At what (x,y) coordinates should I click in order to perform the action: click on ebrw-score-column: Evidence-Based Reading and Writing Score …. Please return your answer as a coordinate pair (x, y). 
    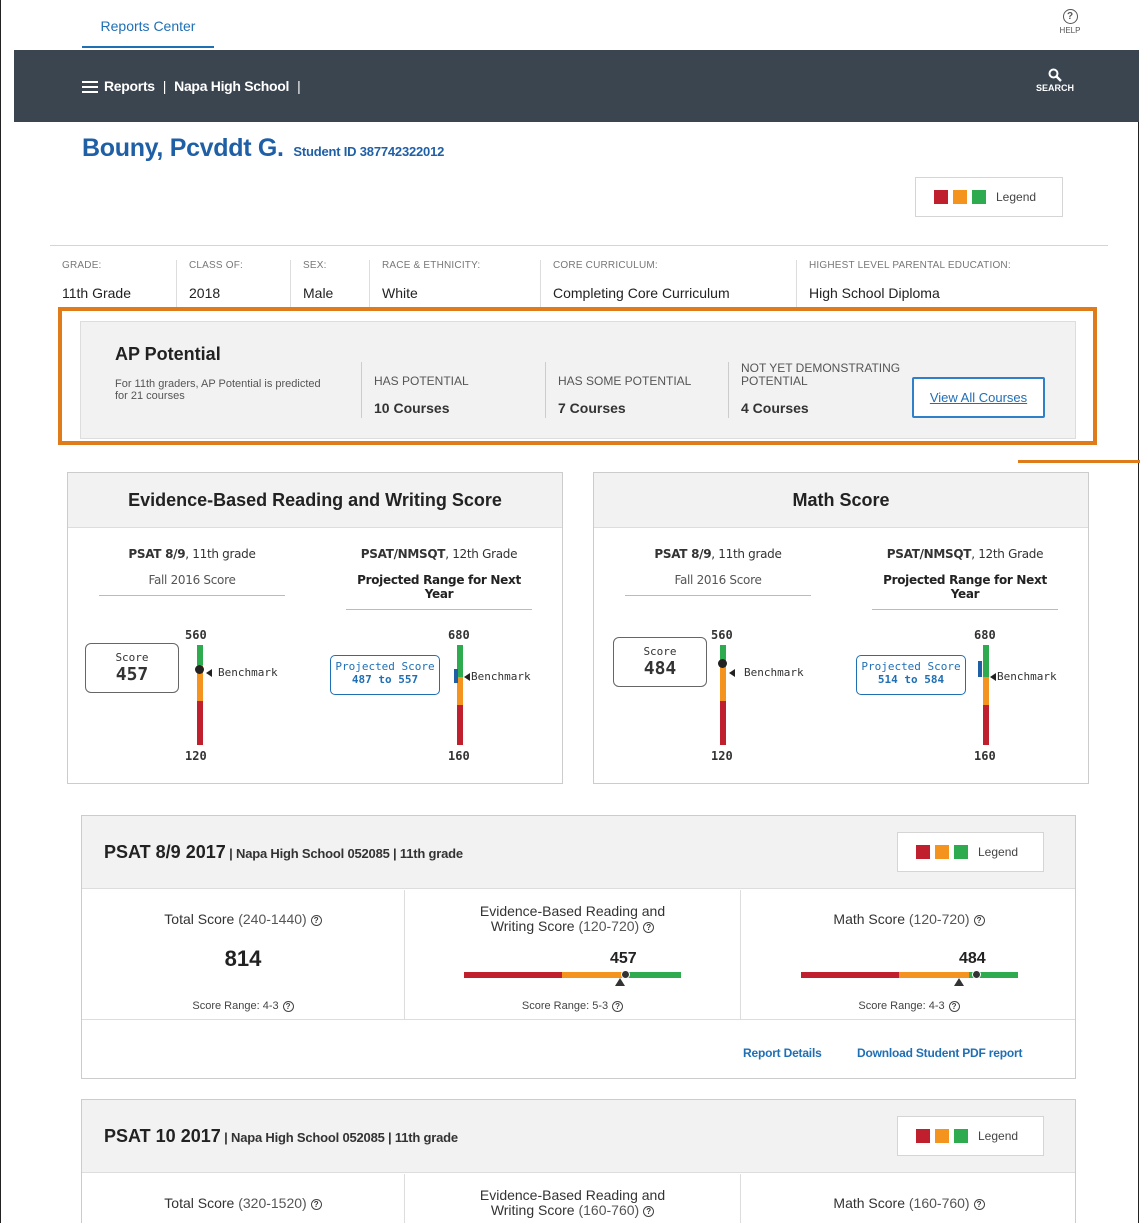
    Looking at the image, I should click on (572, 1198).